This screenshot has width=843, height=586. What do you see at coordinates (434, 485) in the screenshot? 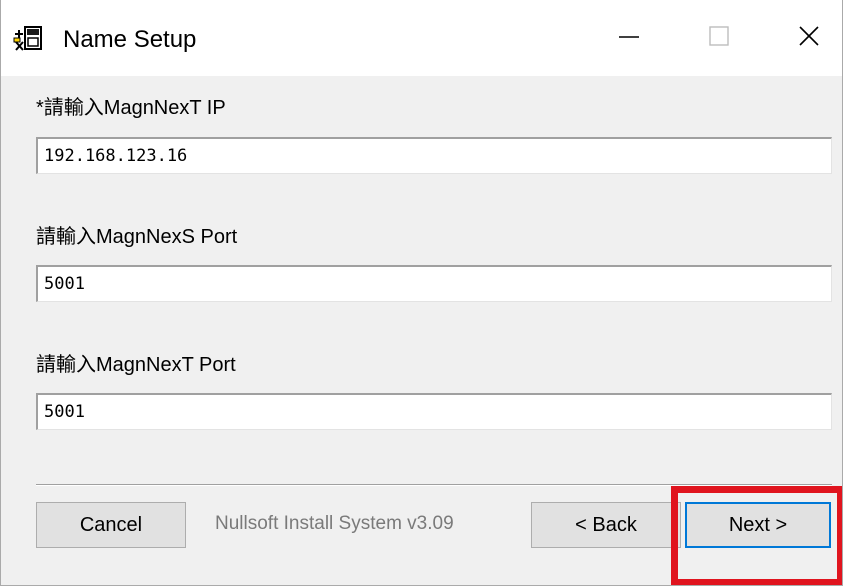
I see `footer-separator` at bounding box center [434, 485].